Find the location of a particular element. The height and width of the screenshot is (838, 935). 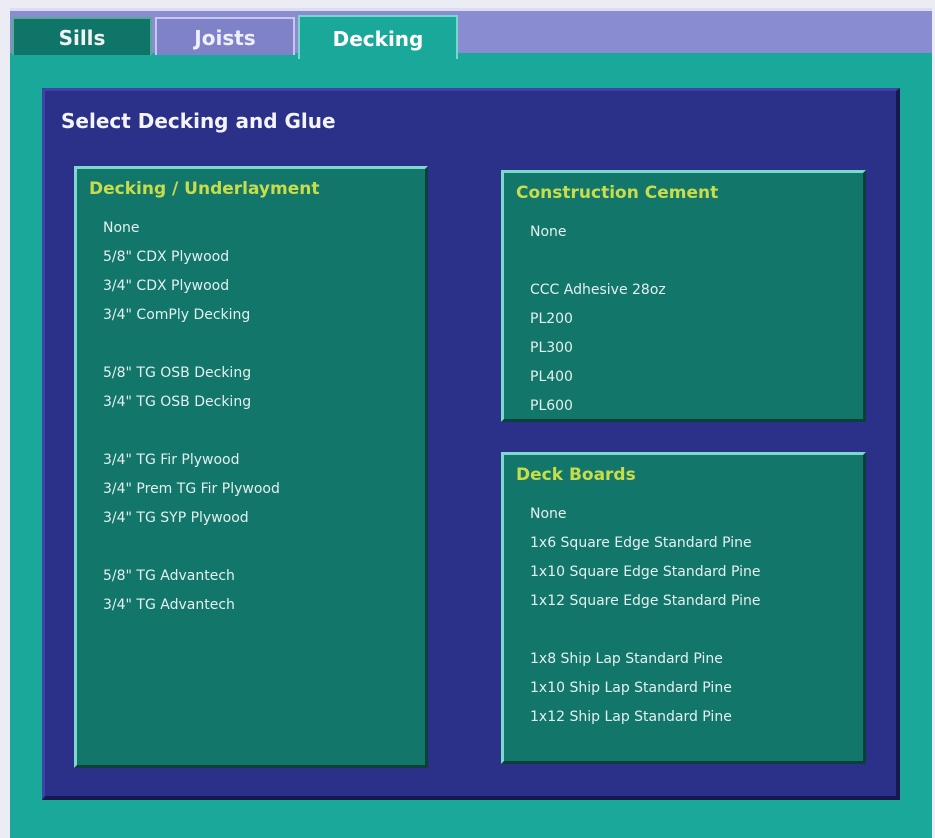

decking-option: 5/8" CDX Plywood is located at coordinates (191, 257).